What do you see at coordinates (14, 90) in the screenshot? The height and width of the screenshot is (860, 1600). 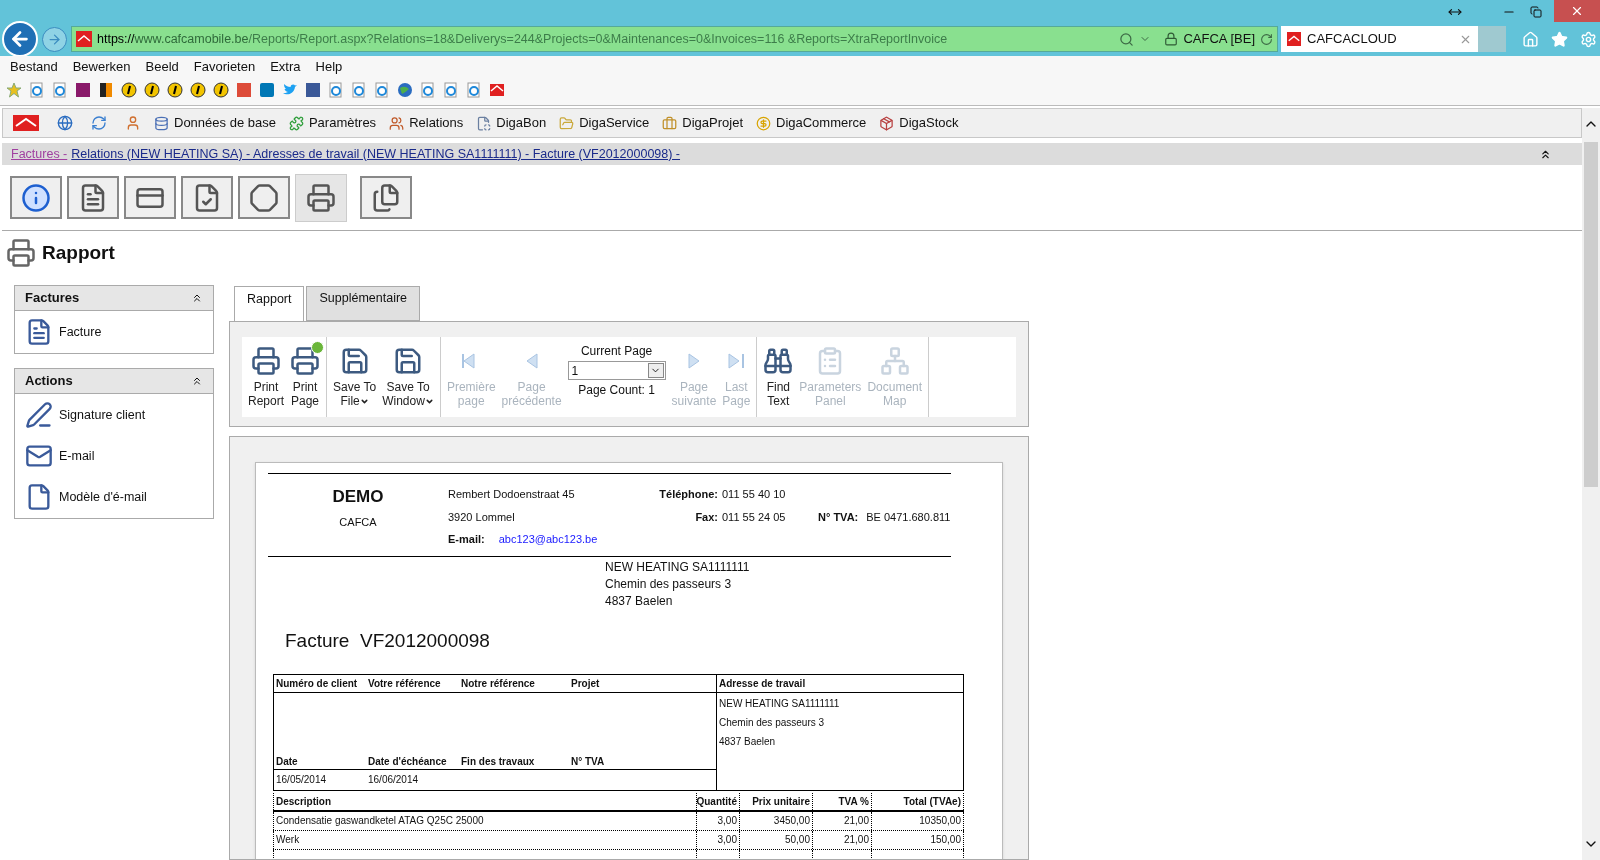 I see `star-icon` at bounding box center [14, 90].